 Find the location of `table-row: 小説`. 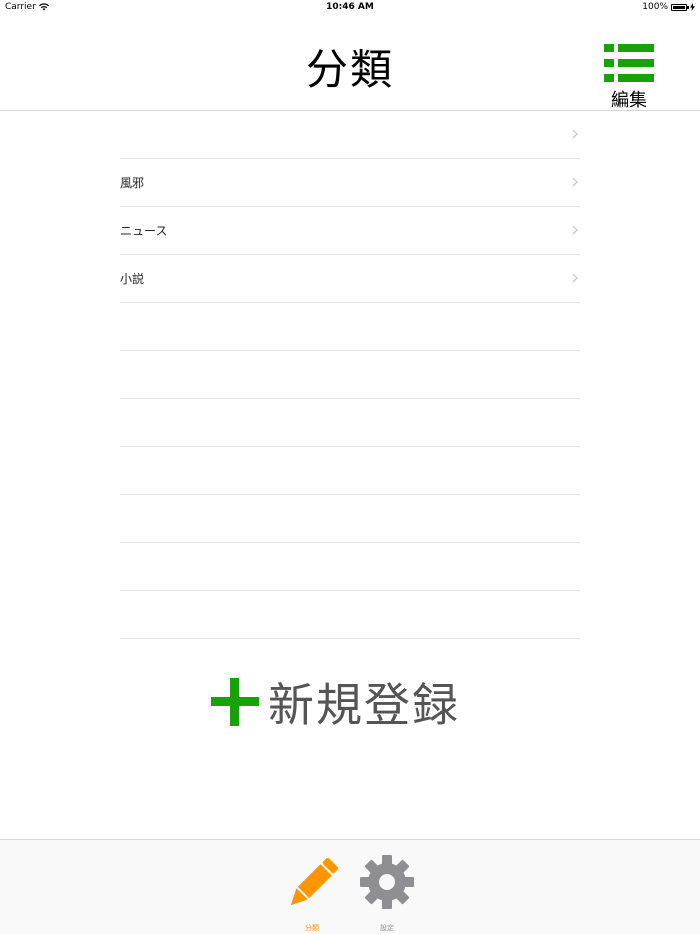

table-row: 小説 is located at coordinates (350, 279).